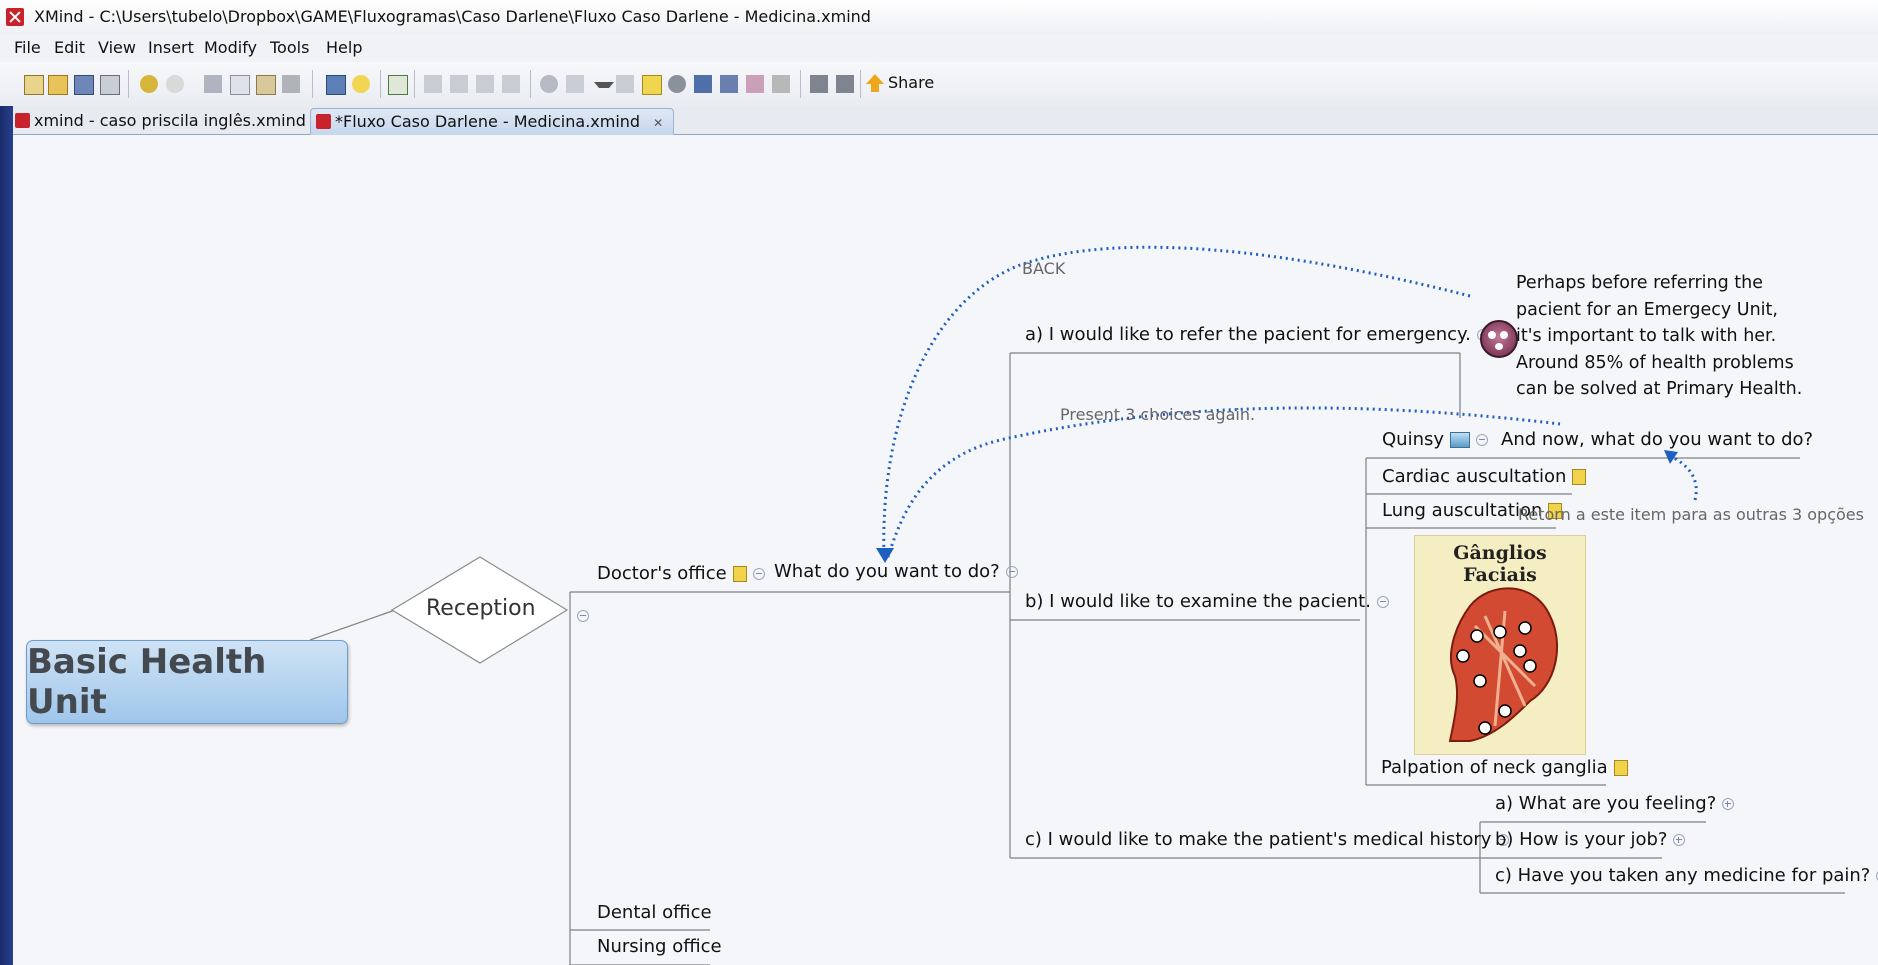 The width and height of the screenshot is (1878, 965). I want to click on callout-line: can be solved at Primary Health., so click(1659, 389).